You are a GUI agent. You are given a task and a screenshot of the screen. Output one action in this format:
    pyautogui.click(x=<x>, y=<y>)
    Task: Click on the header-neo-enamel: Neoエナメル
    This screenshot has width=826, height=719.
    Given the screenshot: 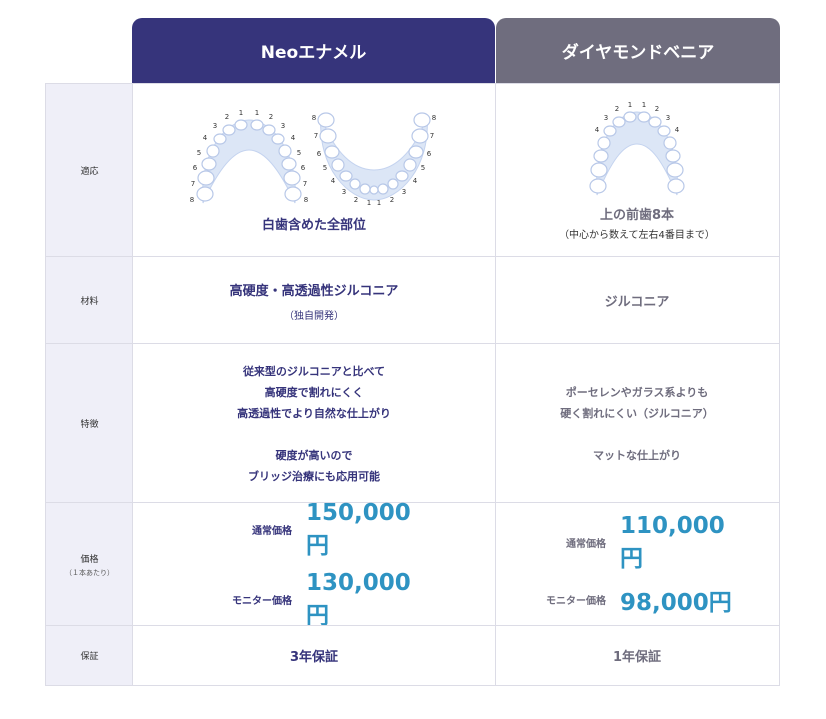 What is the action you would take?
    pyautogui.click(x=313, y=50)
    